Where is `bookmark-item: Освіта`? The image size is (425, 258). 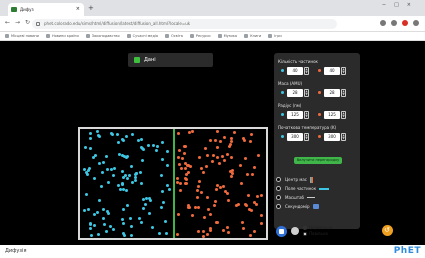 bookmark-item: Освіта is located at coordinates (174, 36).